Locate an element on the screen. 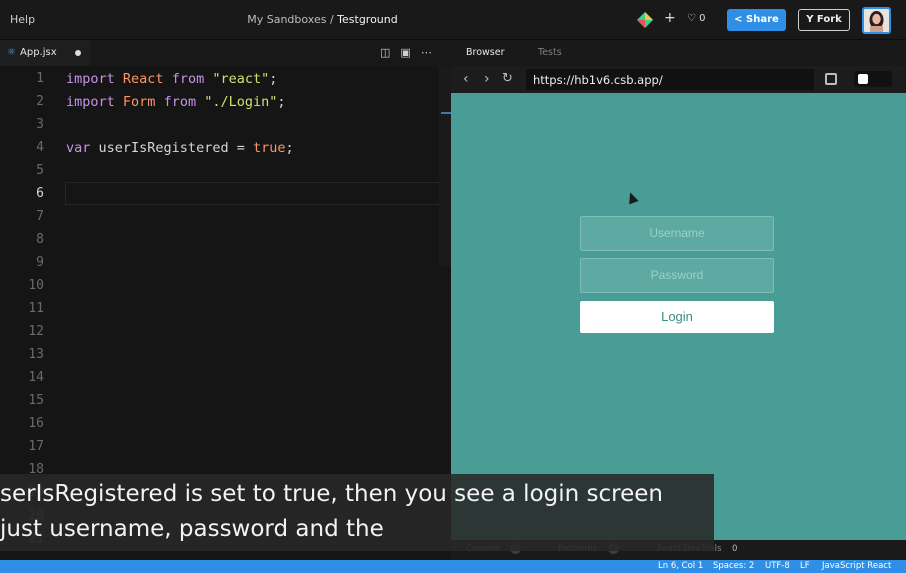  react-file-icon: ⚛ is located at coordinates (11, 52).